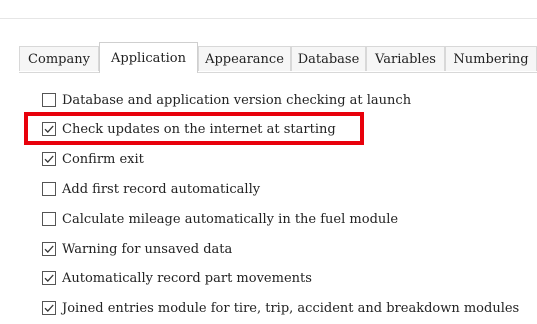 The image size is (537, 324). Describe the element at coordinates (103, 159) in the screenshot. I see `option-label: Confirm exit` at that location.